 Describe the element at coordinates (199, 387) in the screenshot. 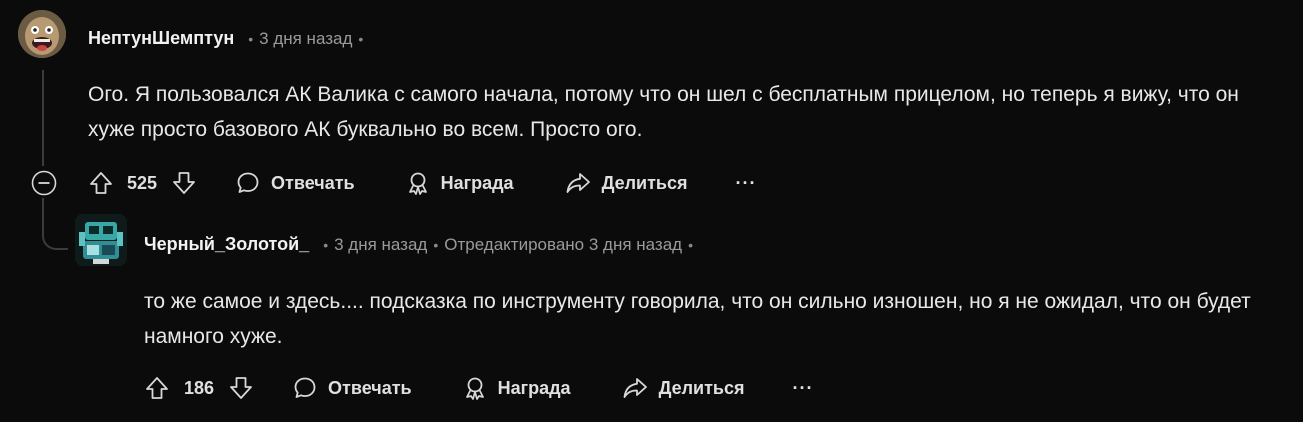

I see `vote-count: 186` at that location.